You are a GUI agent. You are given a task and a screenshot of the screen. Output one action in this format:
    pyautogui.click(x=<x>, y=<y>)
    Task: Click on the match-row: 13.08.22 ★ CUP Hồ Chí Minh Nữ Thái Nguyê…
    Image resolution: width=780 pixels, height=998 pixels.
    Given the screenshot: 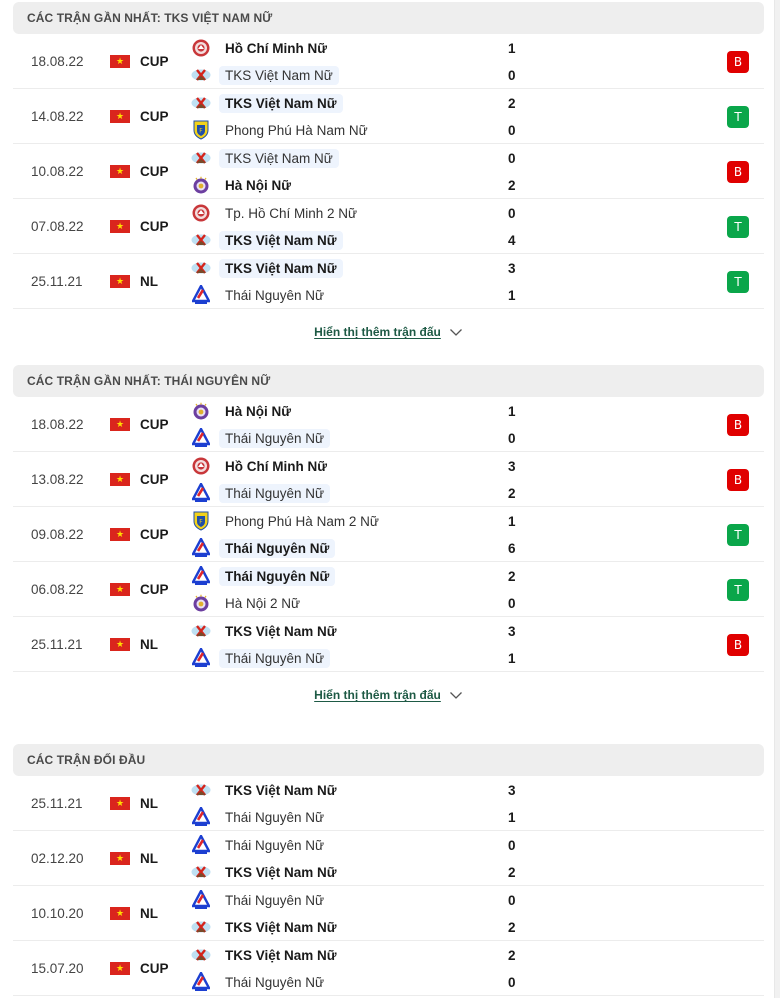 What is the action you would take?
    pyautogui.click(x=388, y=479)
    